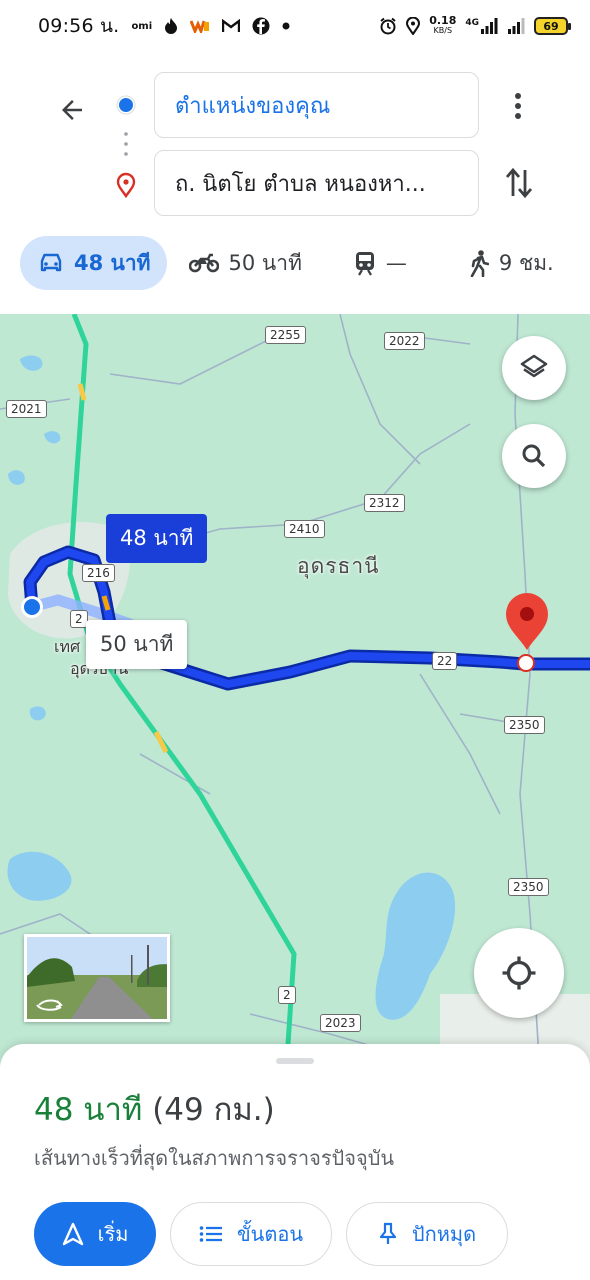  What do you see at coordinates (210, 1234) in the screenshot?
I see `list-icon` at bounding box center [210, 1234].